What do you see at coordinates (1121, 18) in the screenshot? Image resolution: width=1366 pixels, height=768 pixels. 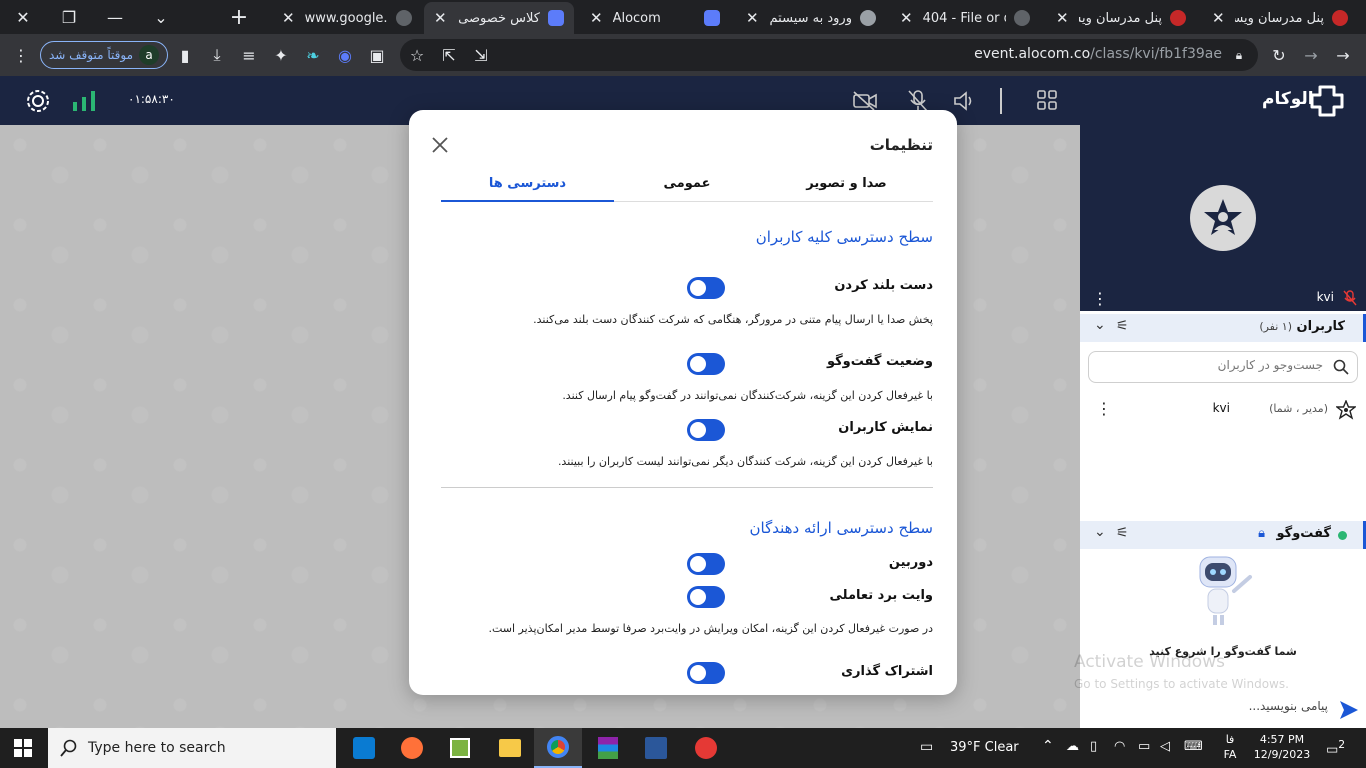 I see `tab-teachers-panel-1: ✕ پنل مدرسان ویسا` at bounding box center [1121, 18].